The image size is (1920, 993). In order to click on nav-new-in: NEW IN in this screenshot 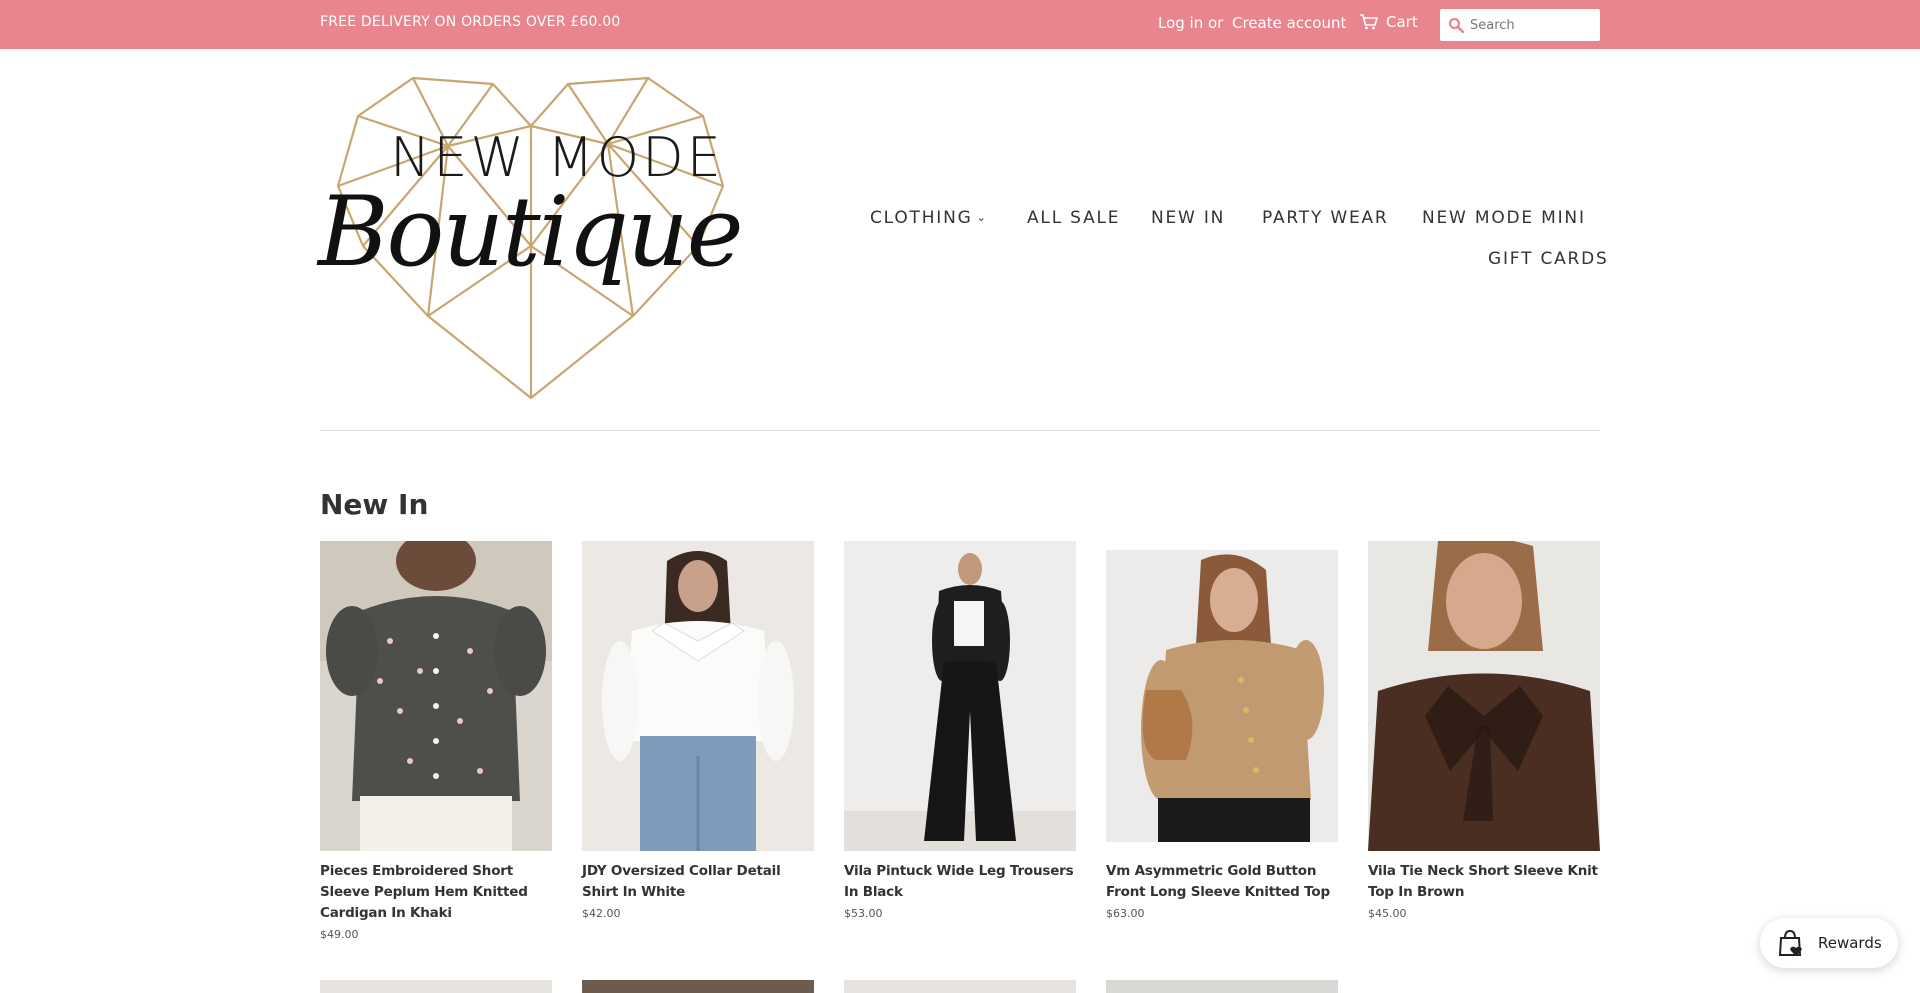, I will do `click(1188, 218)`.